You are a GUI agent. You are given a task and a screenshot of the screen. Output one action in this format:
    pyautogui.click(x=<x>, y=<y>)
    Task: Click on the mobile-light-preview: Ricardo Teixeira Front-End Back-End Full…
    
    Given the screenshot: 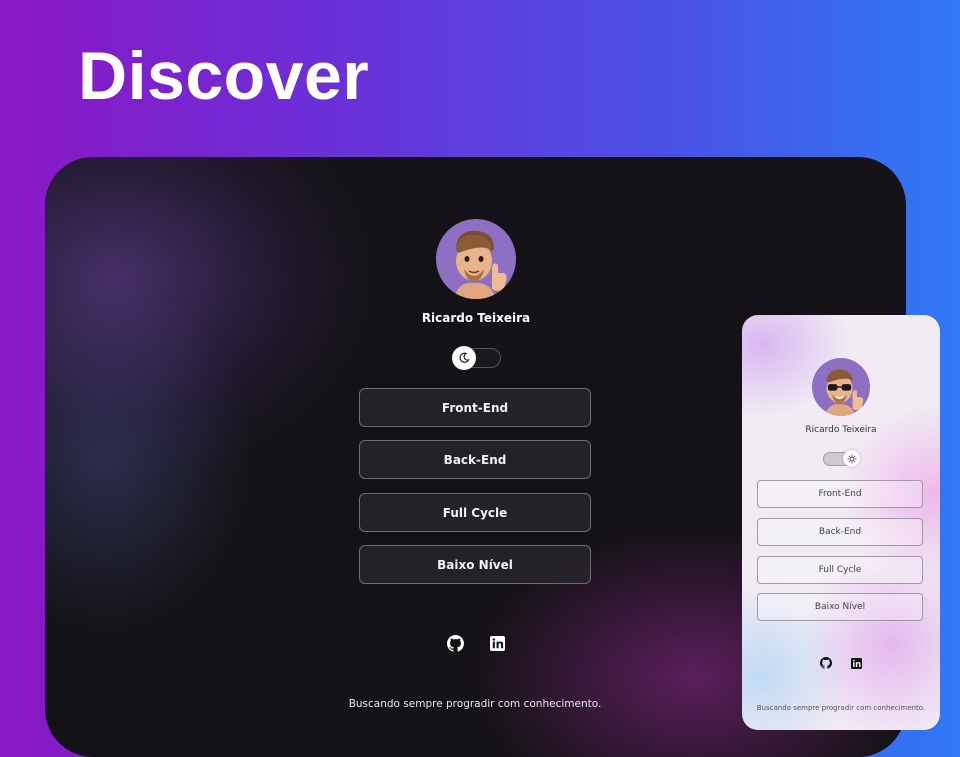 What is the action you would take?
    pyautogui.click(x=841, y=522)
    